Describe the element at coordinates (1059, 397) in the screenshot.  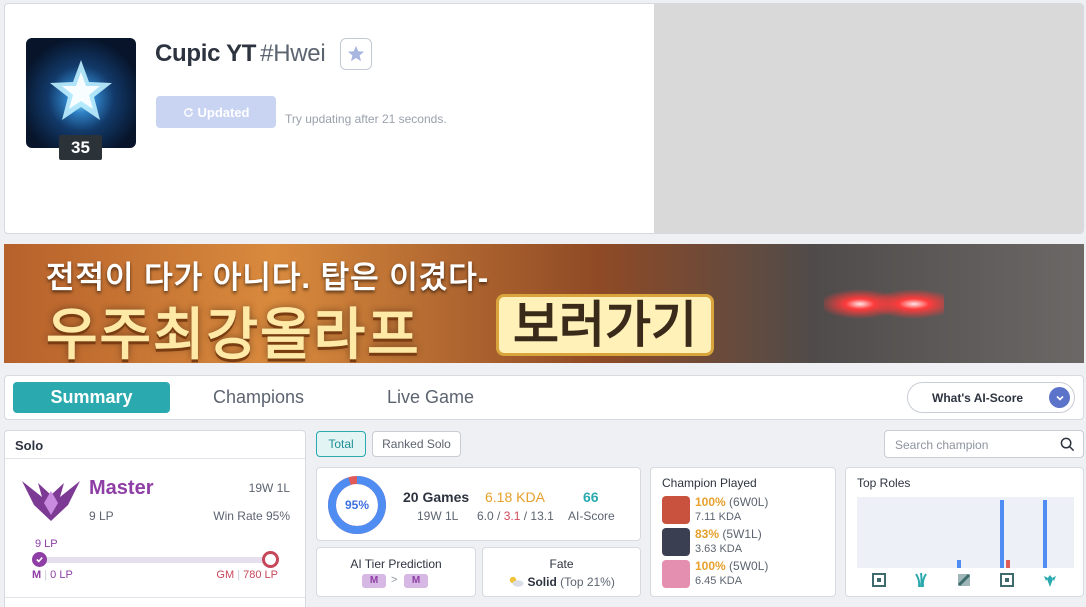
I see `chevron-down-icon` at that location.